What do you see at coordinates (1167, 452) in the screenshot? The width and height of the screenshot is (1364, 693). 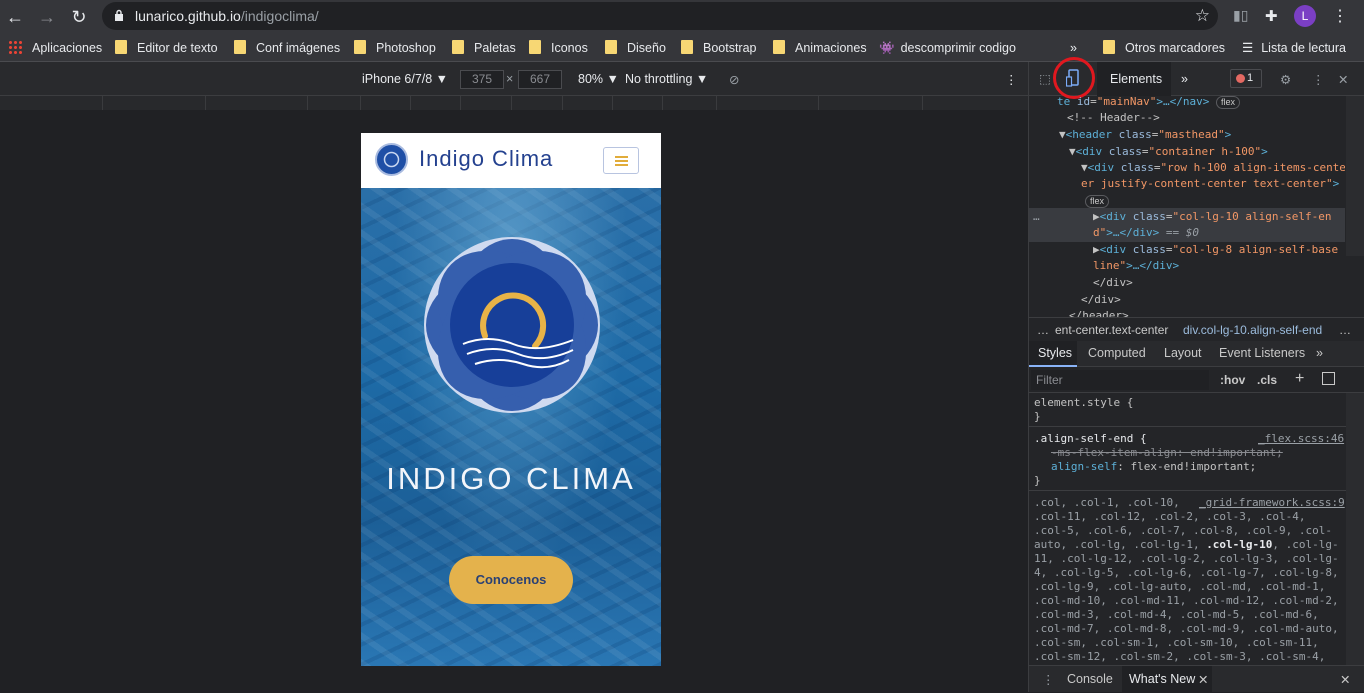 I see `style-declaration-overridden: -ms-flex-item-align: end!important;` at bounding box center [1167, 452].